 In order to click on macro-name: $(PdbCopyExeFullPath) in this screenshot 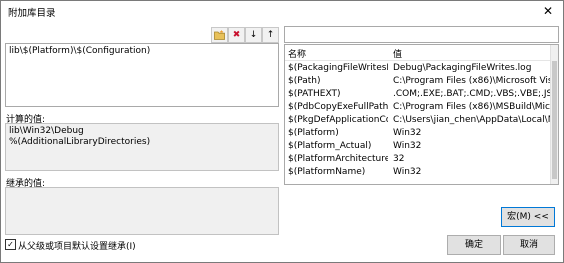, I will do `click(338, 107)`.